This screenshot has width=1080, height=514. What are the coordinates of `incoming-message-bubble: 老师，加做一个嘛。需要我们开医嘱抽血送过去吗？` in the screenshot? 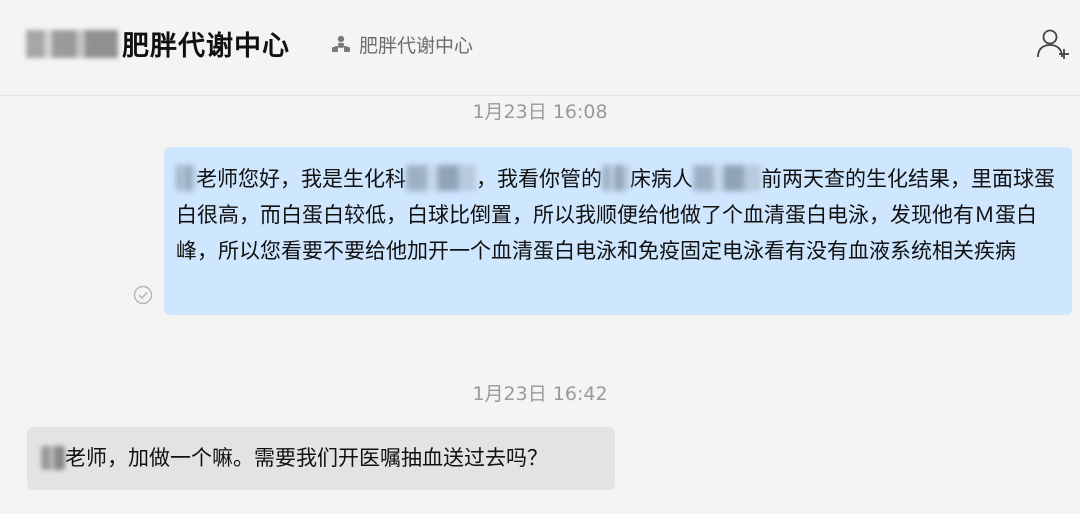 It's located at (321, 458).